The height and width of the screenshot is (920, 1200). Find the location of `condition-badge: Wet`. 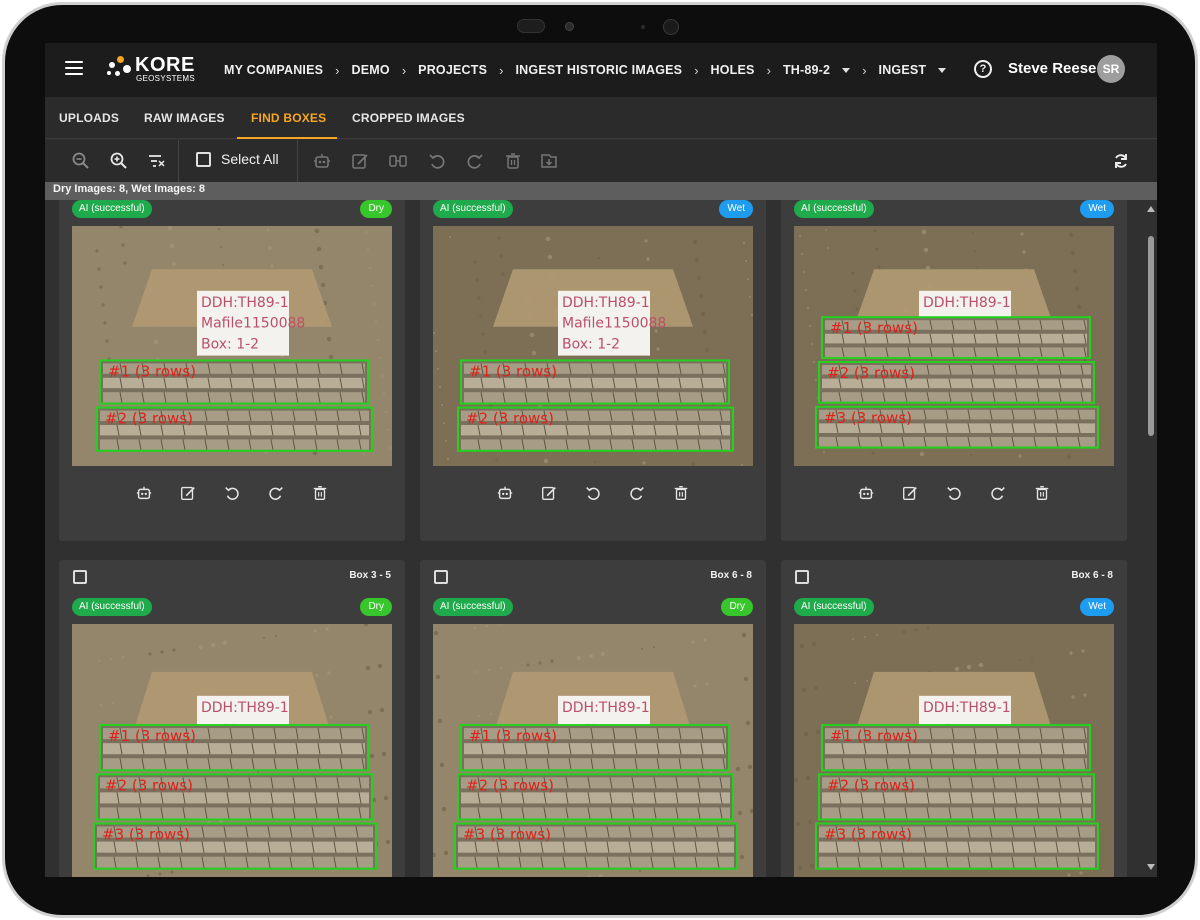

condition-badge: Wet is located at coordinates (736, 209).